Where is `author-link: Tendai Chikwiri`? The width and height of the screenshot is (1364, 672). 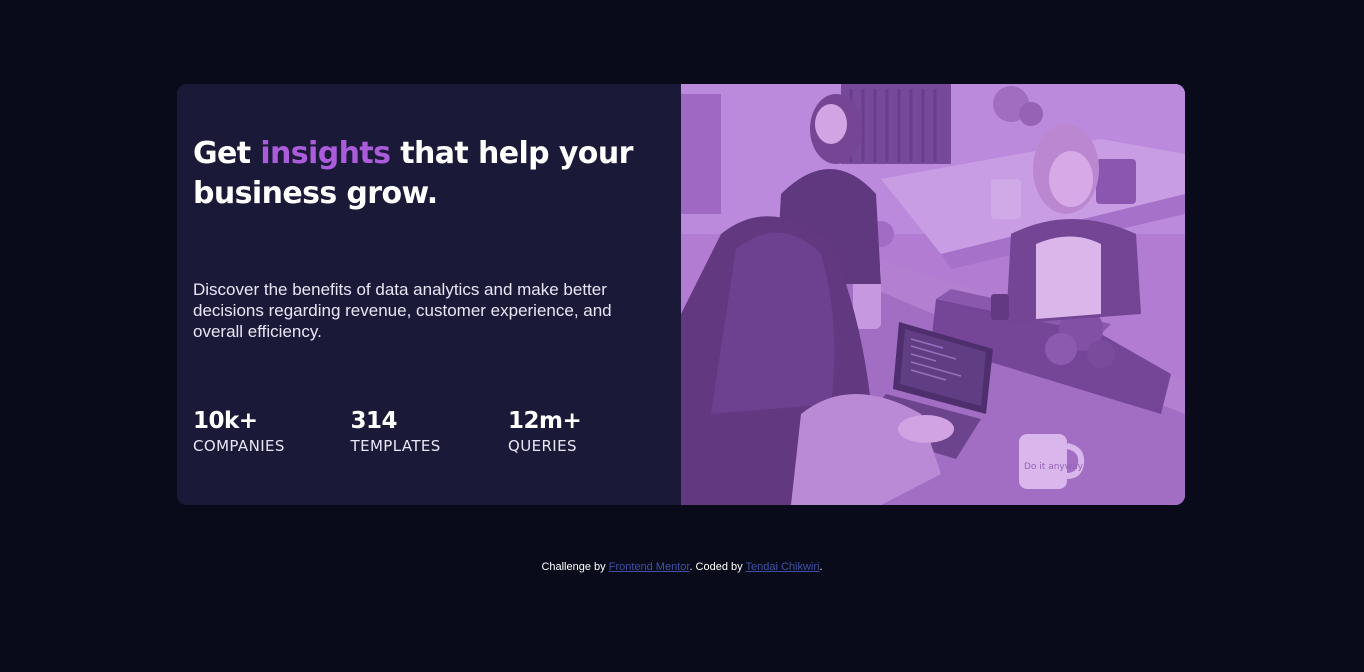
author-link: Tendai Chikwiri is located at coordinates (783, 567).